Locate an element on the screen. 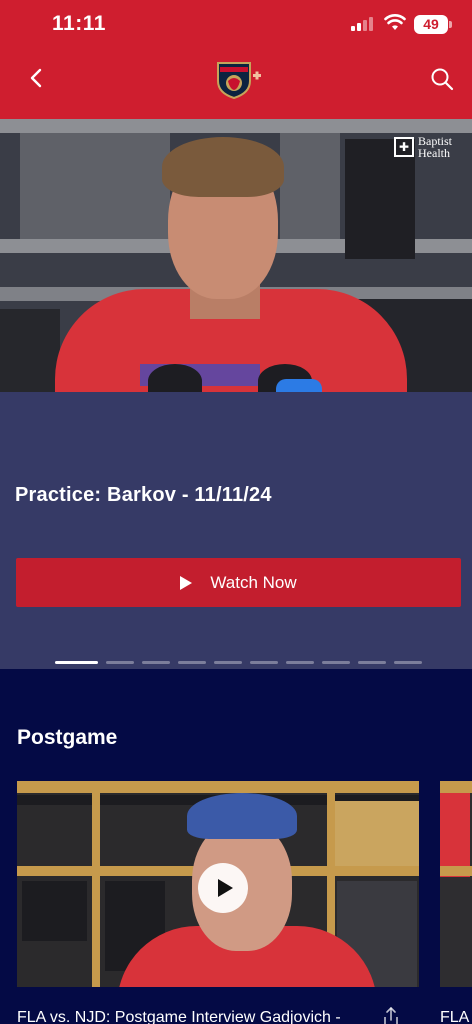 This screenshot has width=472, height=1024. chevron-left-icon is located at coordinates (36, 78).